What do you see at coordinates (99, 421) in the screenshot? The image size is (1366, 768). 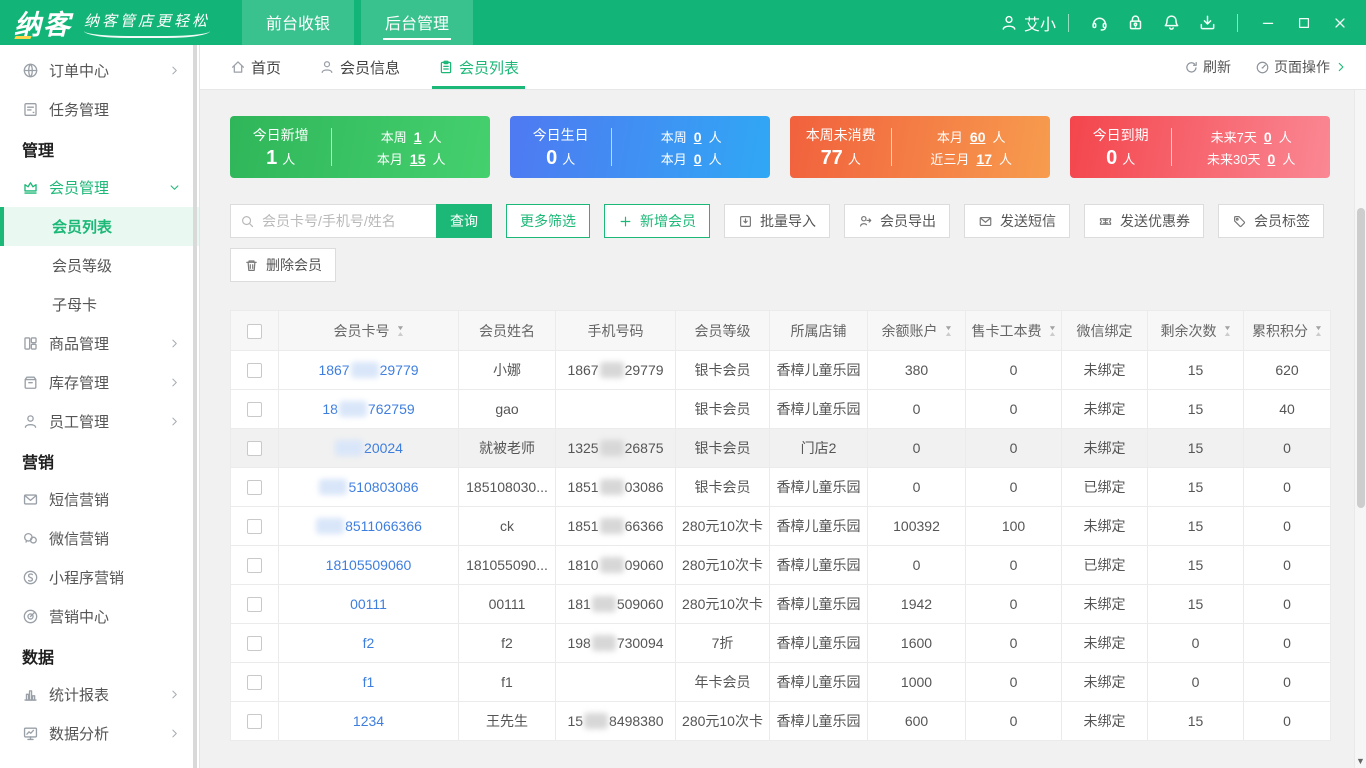 I see `sidebar-item-9: 员工管理` at bounding box center [99, 421].